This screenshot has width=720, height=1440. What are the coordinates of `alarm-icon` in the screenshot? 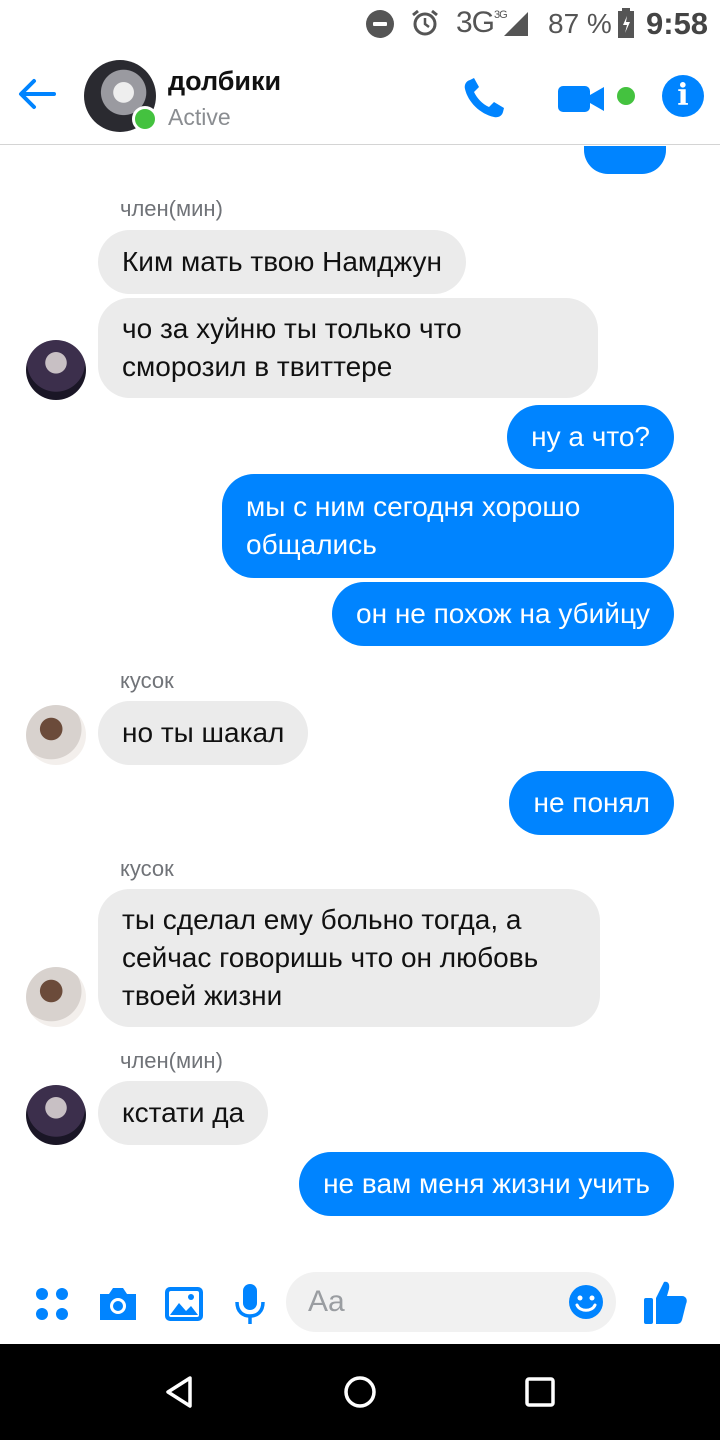 It's located at (425, 22).